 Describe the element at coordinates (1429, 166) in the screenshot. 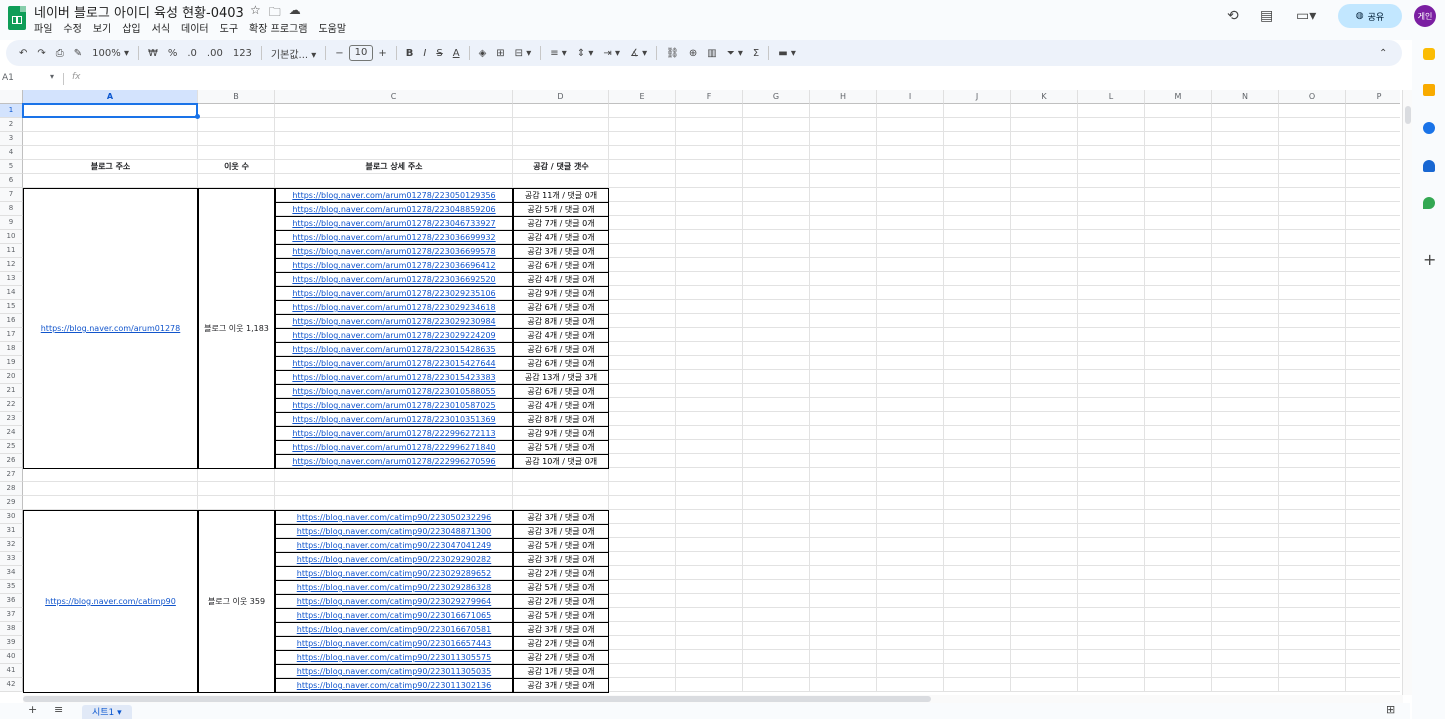

I see `contacts-icon` at that location.